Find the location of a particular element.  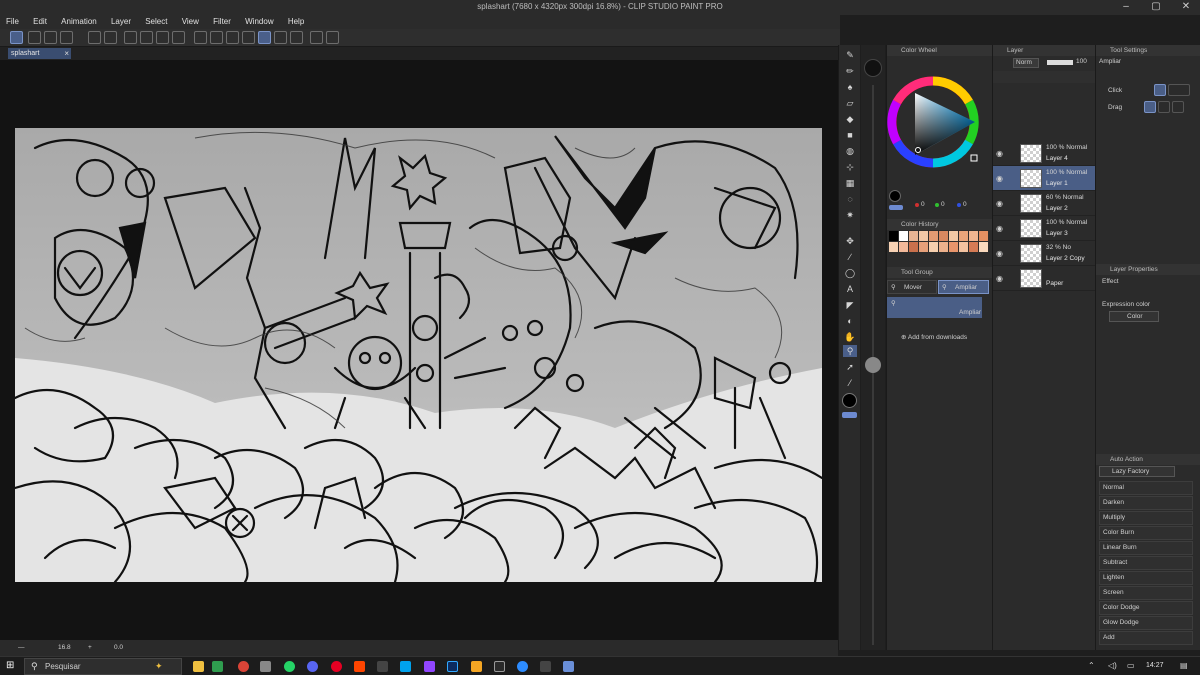

auto-action-set-select: Lazy Factory is located at coordinates (1137, 471).